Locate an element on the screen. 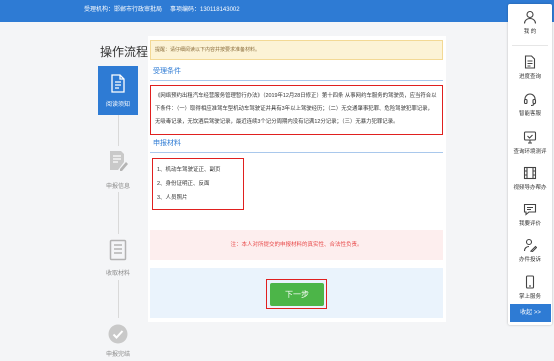  side-item-label: 我 的 is located at coordinates (530, 32).